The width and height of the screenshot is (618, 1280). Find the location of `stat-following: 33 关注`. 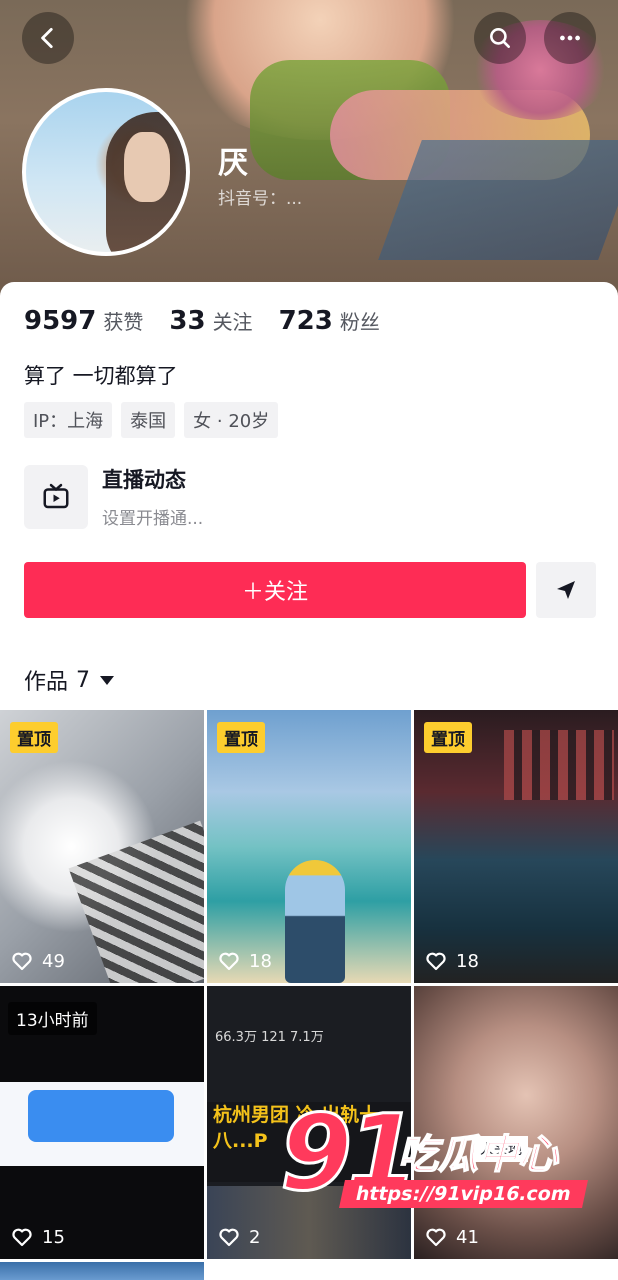

stat-following: 33 关注 is located at coordinates (210, 321).